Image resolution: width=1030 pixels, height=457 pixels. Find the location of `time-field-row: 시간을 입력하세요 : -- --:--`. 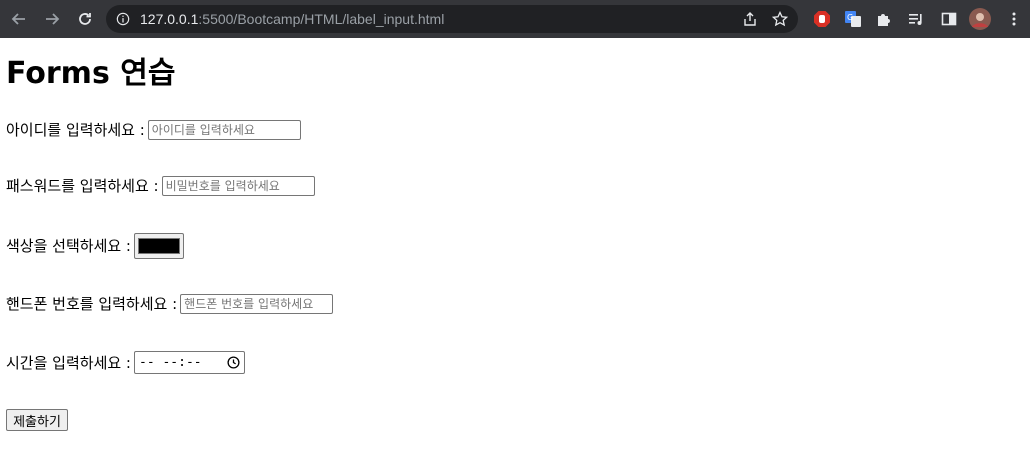

time-field-row: 시간을 입력하세요 : -- --:-- is located at coordinates (125, 362).